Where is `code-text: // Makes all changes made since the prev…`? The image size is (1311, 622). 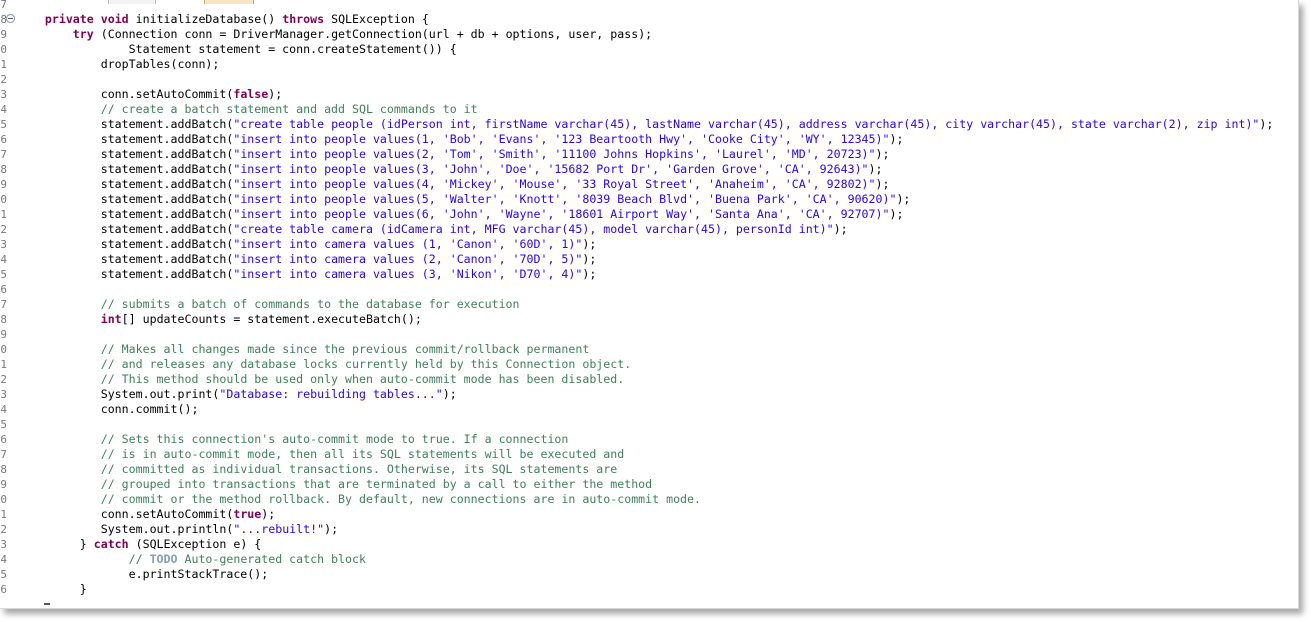 code-text: // Makes all changes made since the prev… is located at coordinates (345, 349).